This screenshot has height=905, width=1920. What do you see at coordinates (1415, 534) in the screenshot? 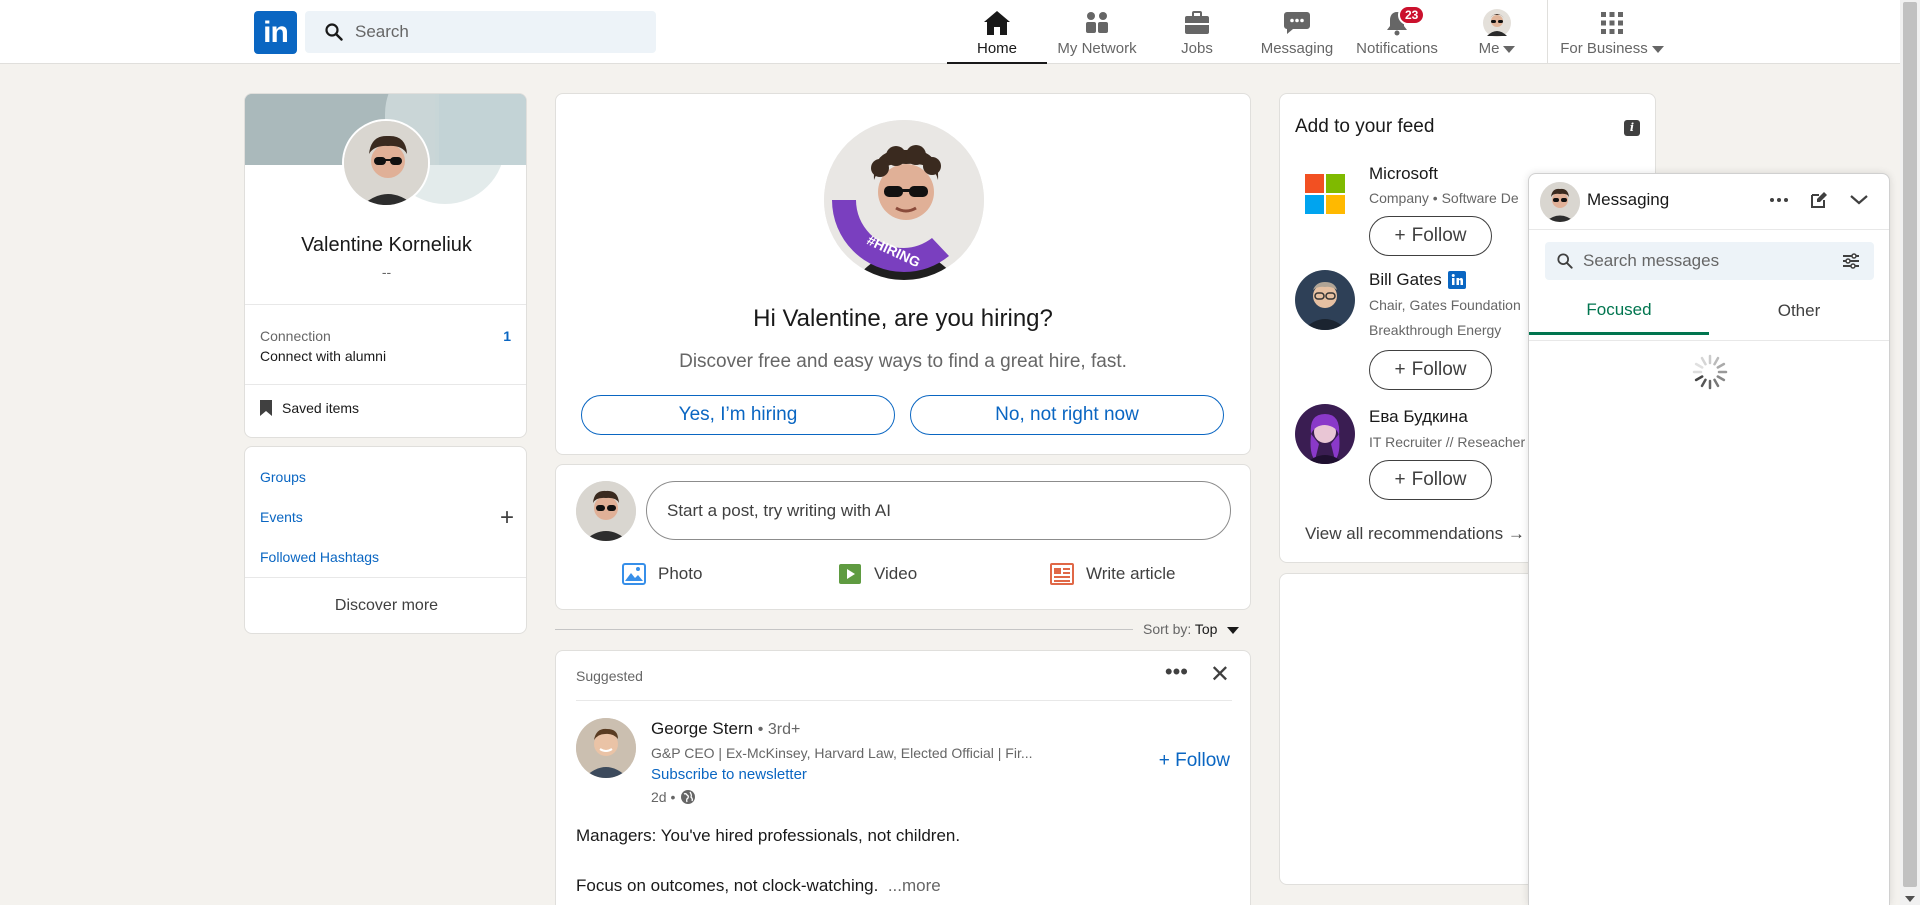
I see `view-all-recommendations-link: View all recommendations →` at bounding box center [1415, 534].